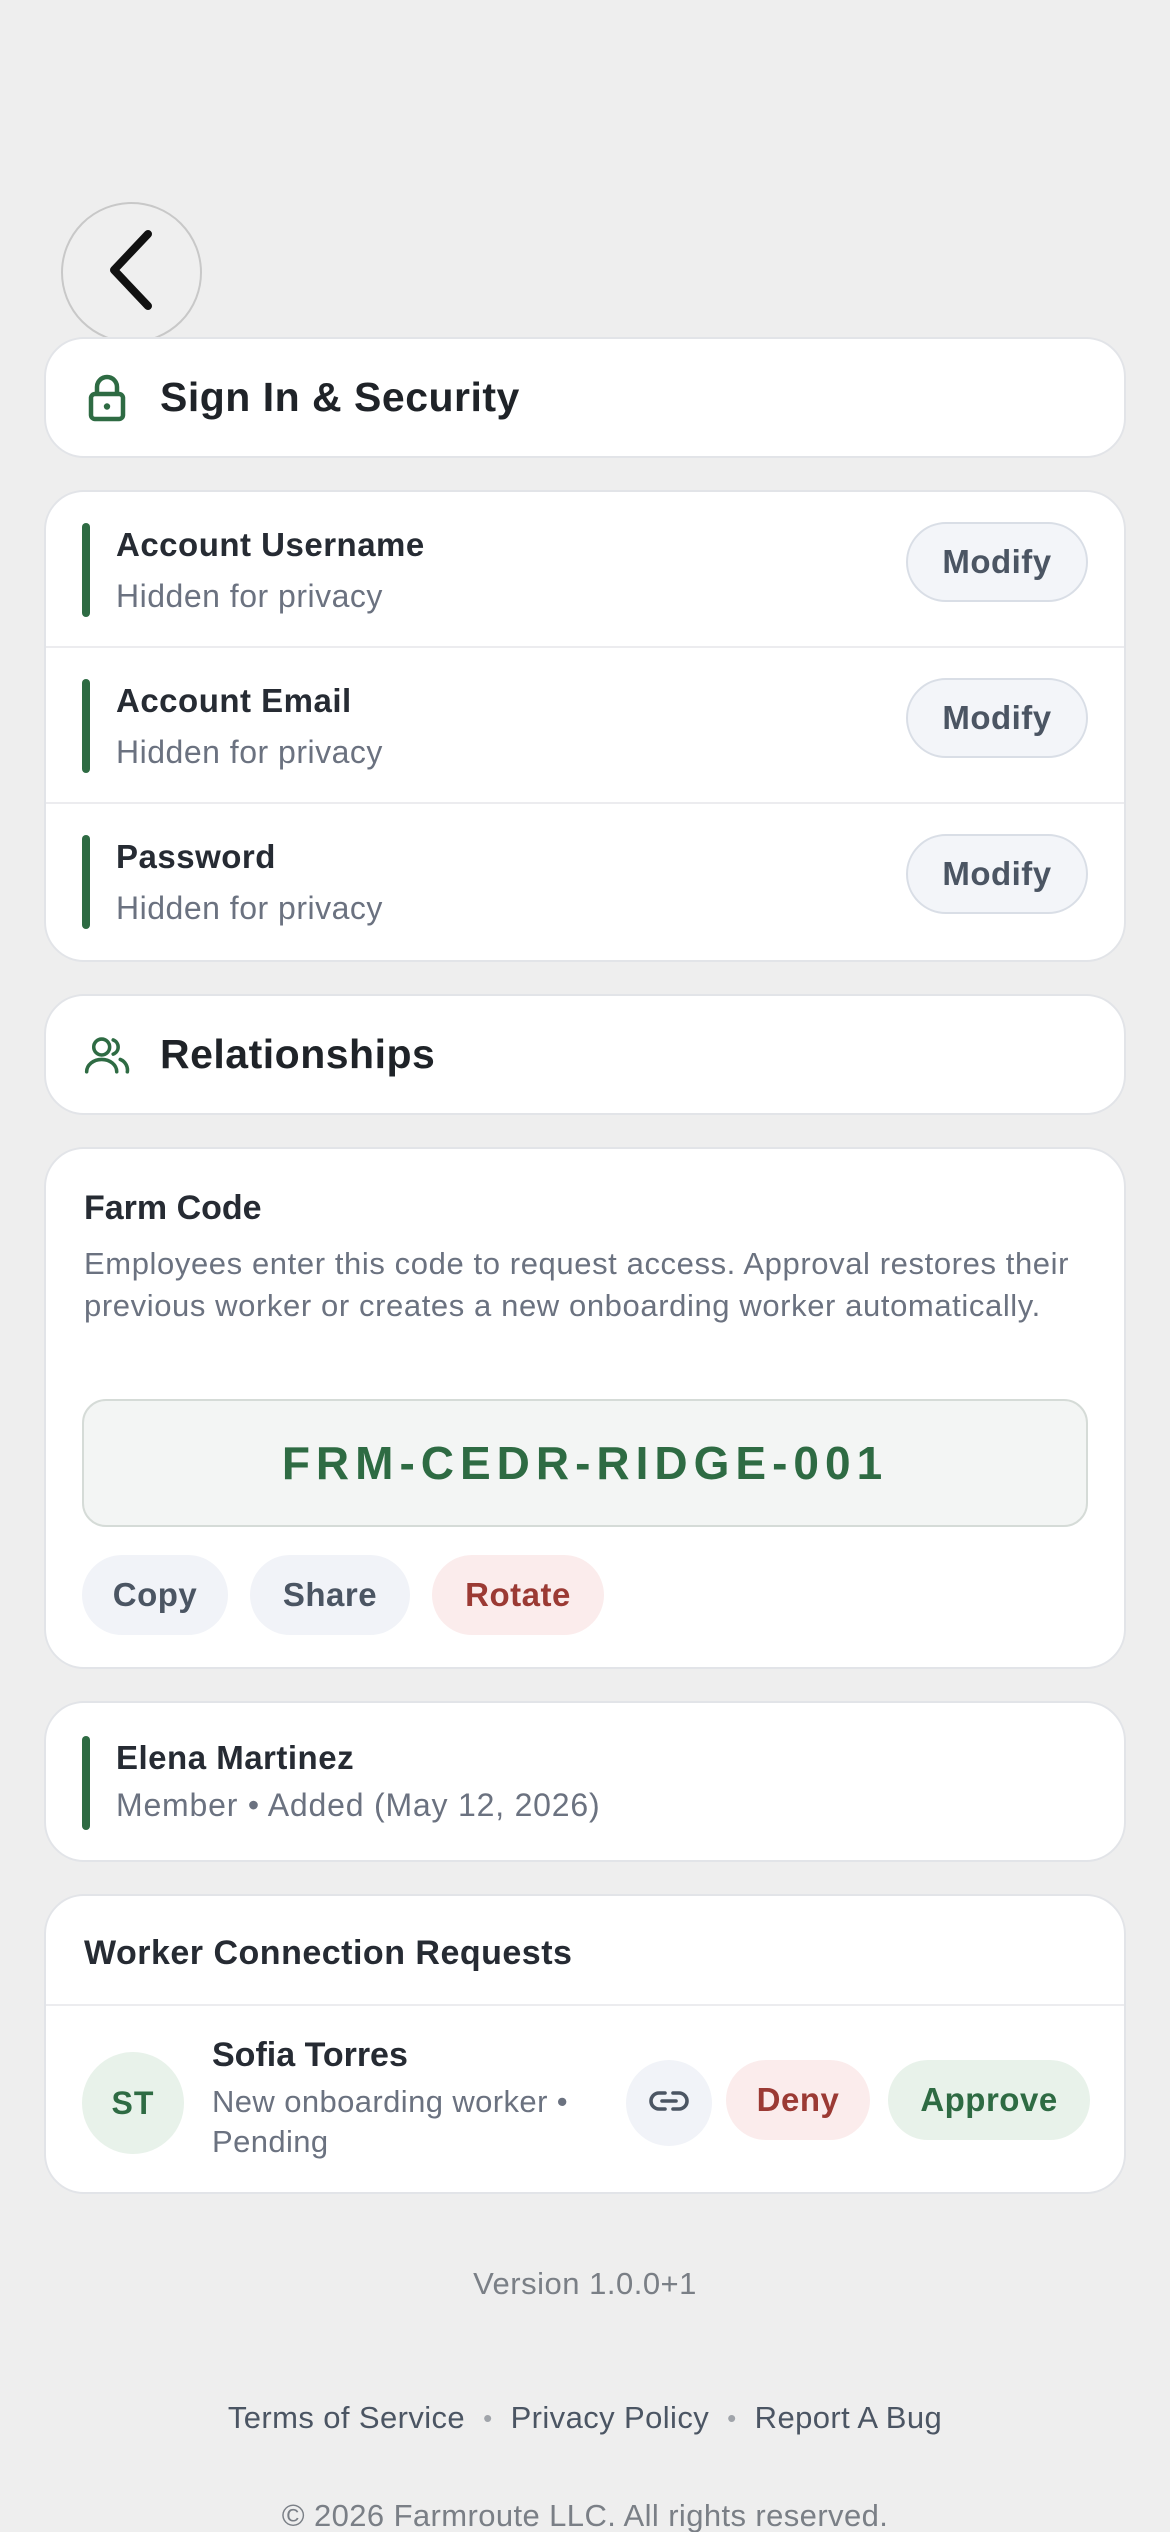 The width and height of the screenshot is (1170, 2532). Describe the element at coordinates (358, 1805) in the screenshot. I see `member-subtitle: Member • Added (May 12, 2026)` at that location.